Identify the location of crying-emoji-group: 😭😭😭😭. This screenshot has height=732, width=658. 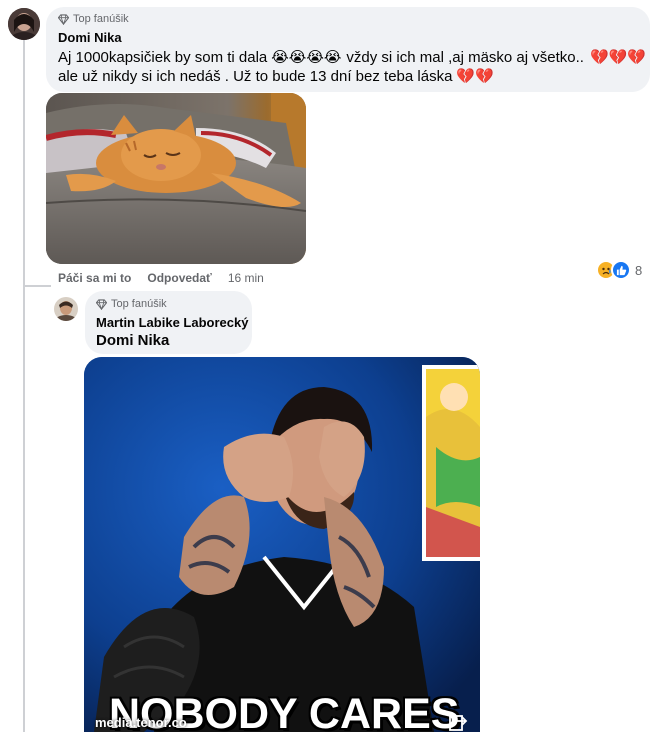
(306, 57).